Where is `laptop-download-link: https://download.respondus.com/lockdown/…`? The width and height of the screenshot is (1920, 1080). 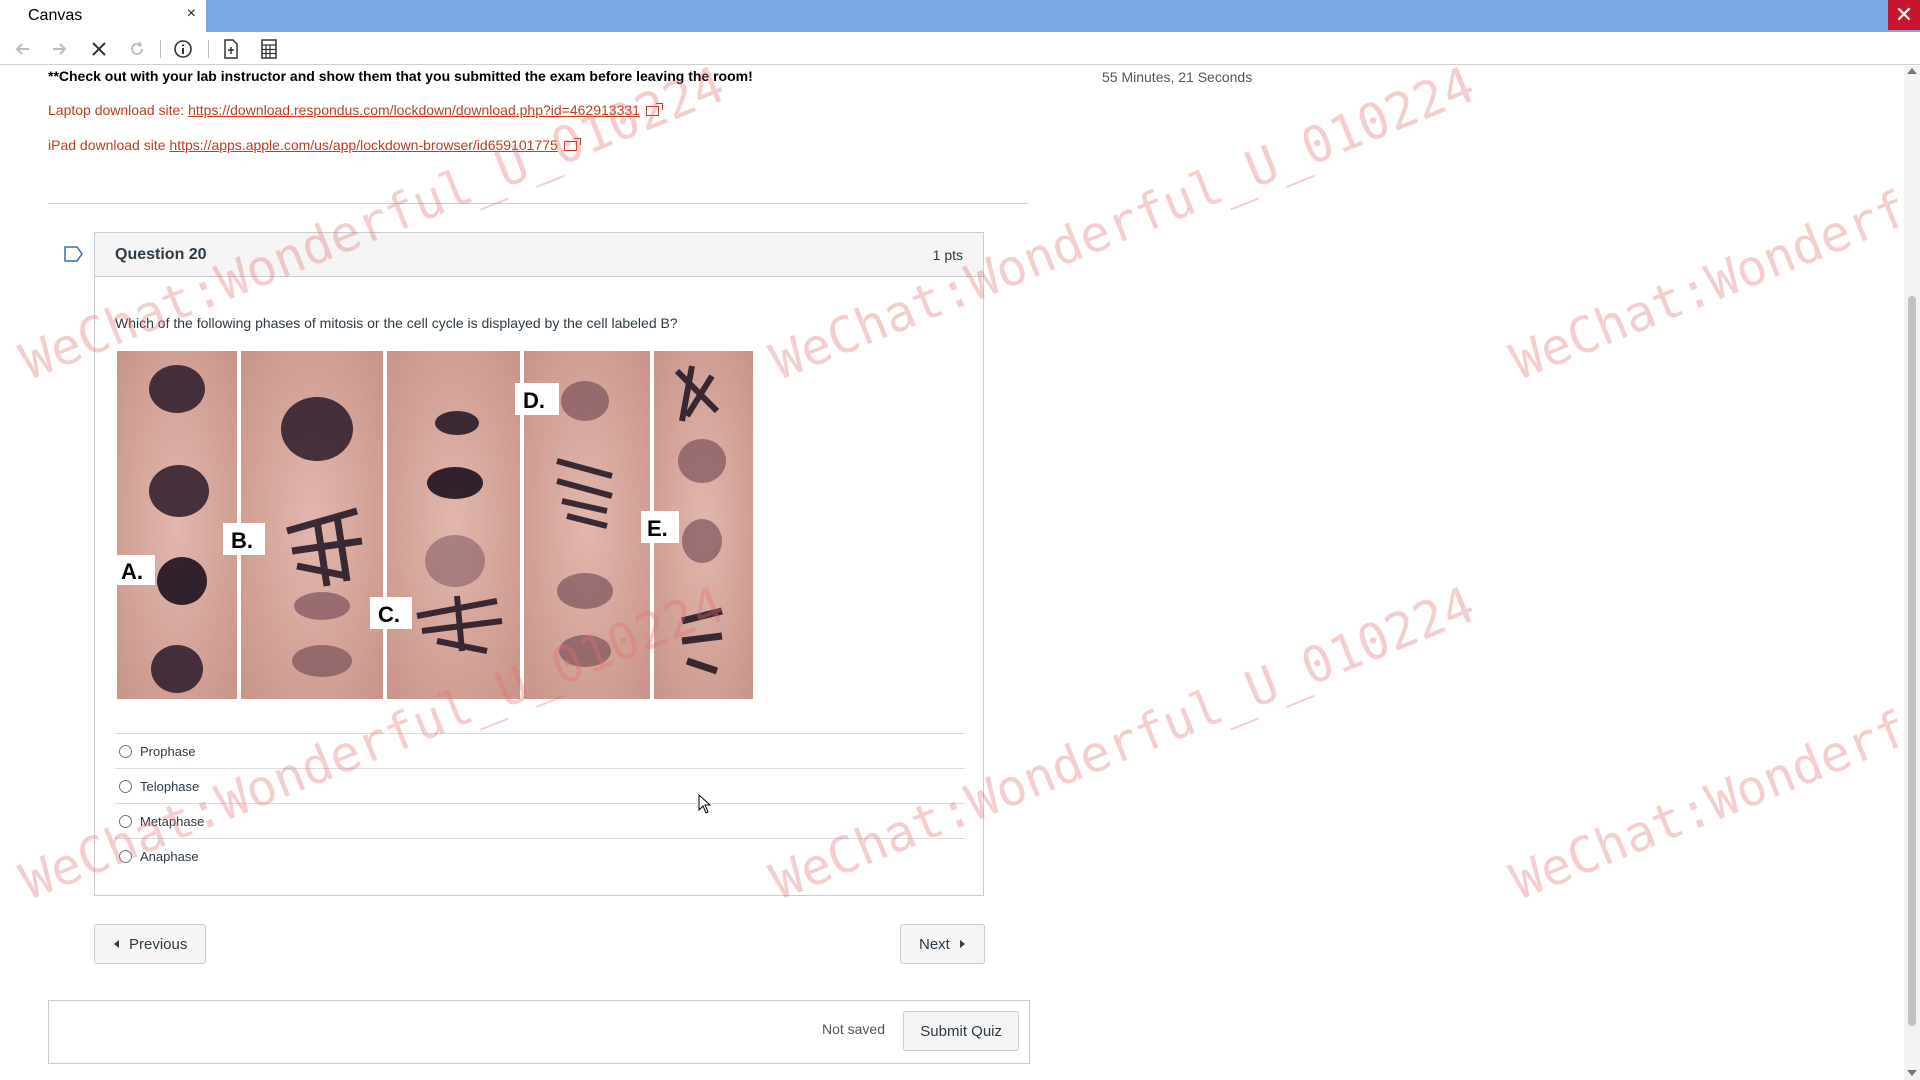 laptop-download-link: https://download.respondus.com/lockdown/… is located at coordinates (414, 110).